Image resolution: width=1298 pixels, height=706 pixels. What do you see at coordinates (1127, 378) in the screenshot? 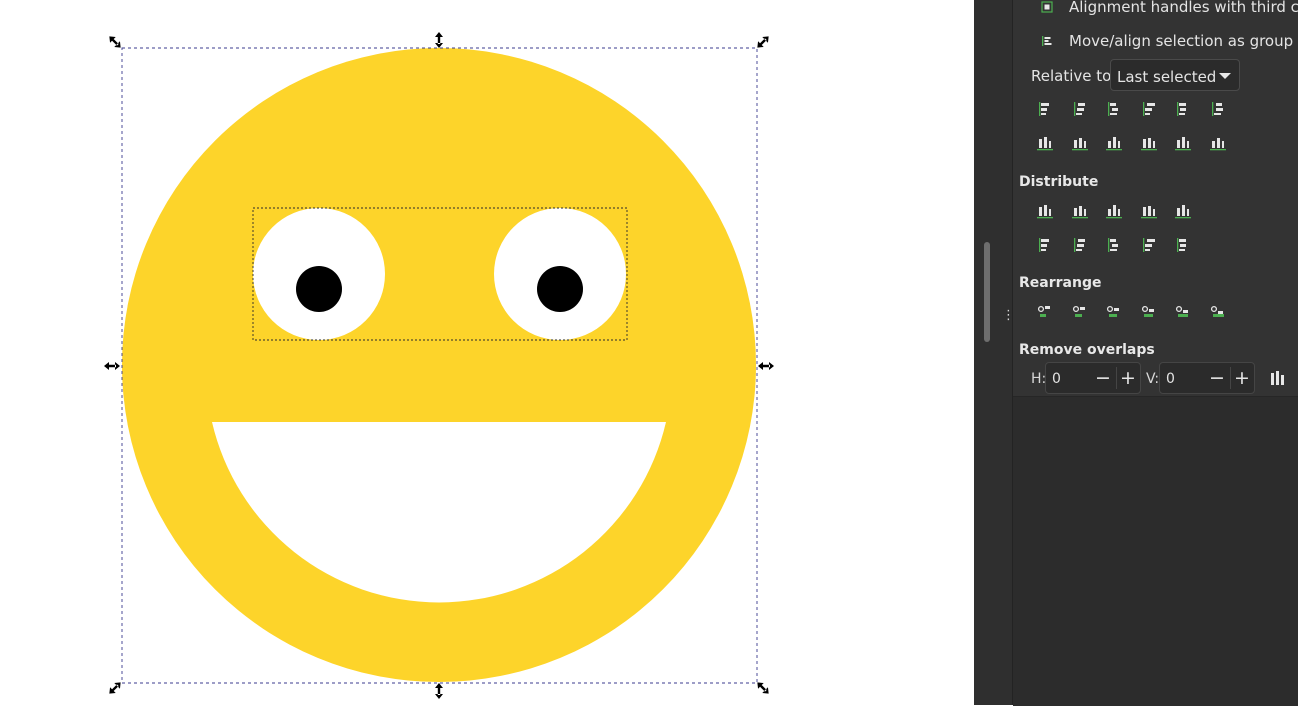
I see `overlap-h-plus-button: +` at bounding box center [1127, 378].